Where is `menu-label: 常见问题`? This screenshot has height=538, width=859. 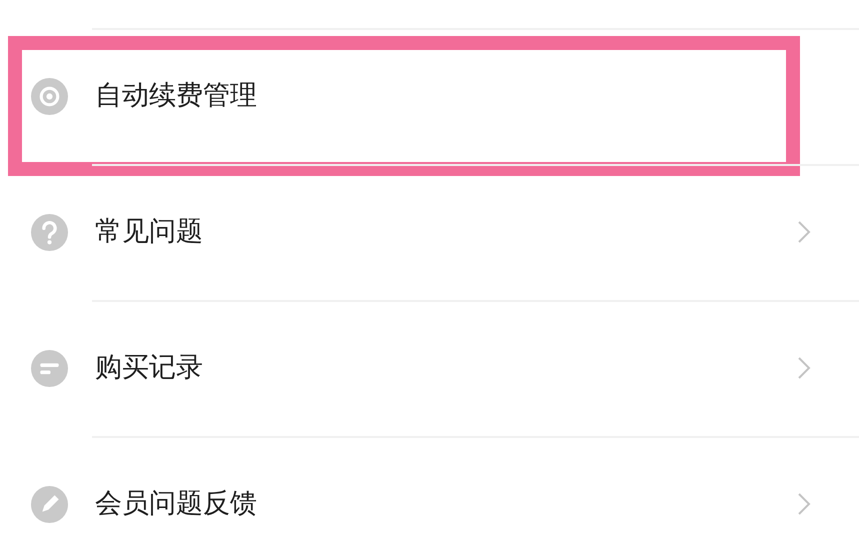 menu-label: 常见问题 is located at coordinates (149, 231).